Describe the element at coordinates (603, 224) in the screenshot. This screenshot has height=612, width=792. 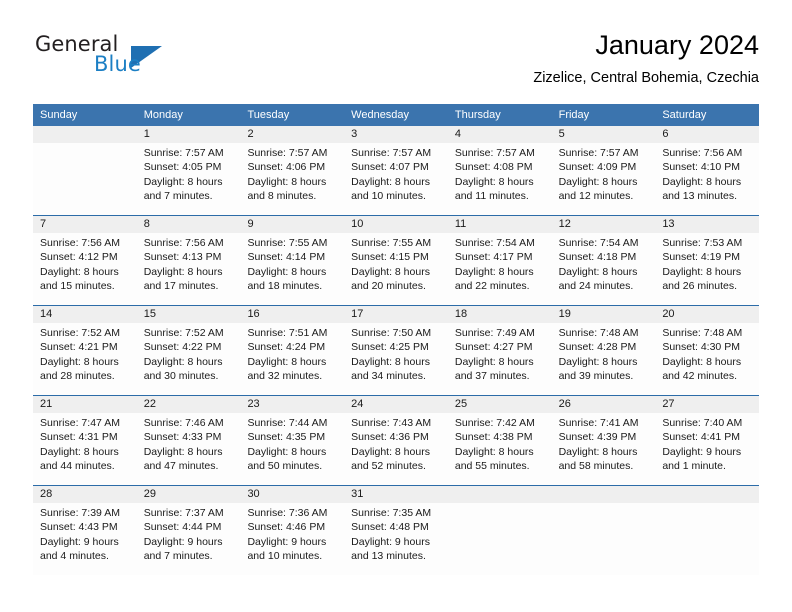
I see `day-number: 12` at that location.